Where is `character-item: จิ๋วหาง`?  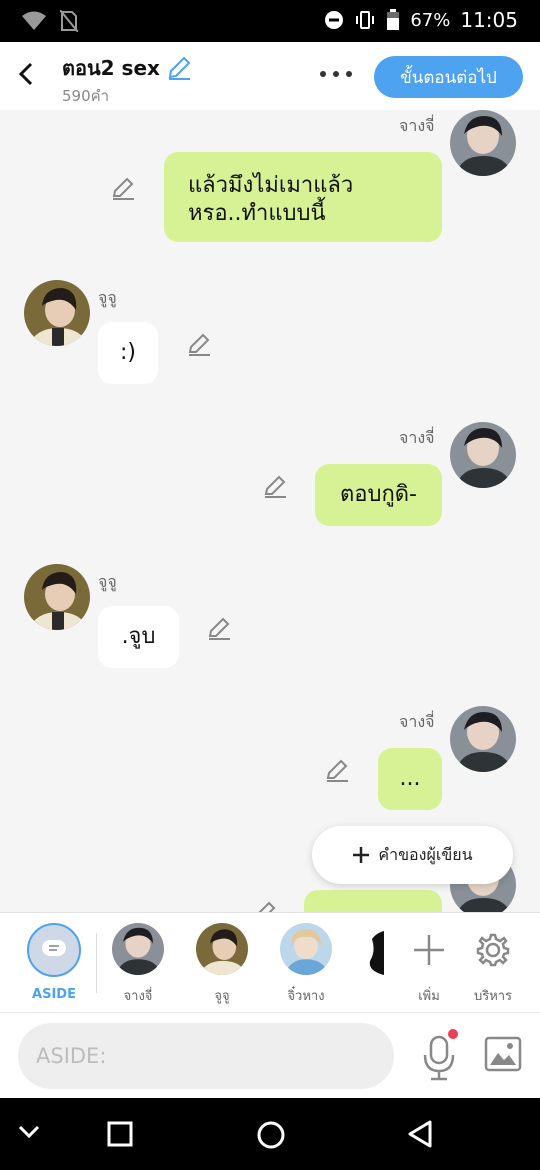
character-item: จิ๋วหาง is located at coordinates (306, 964).